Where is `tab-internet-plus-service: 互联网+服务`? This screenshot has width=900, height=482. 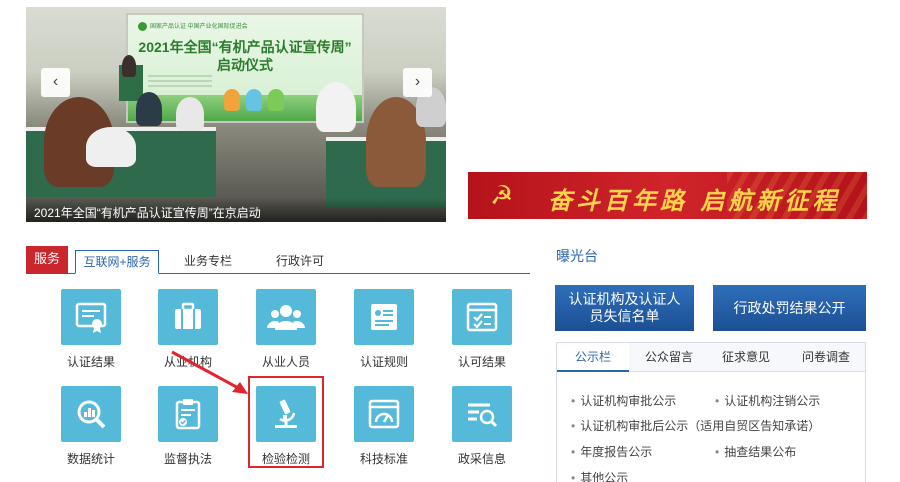 tab-internet-plus-service: 互联网+服务 is located at coordinates (117, 262).